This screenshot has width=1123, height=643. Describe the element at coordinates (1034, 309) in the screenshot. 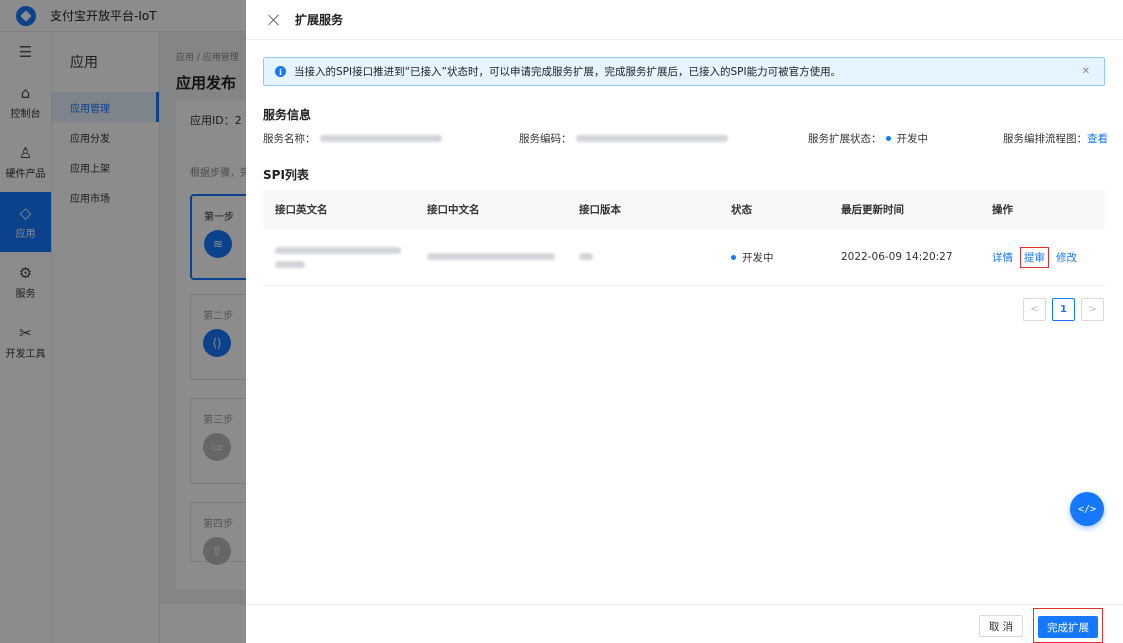

I see `prev-page-button: <` at that location.